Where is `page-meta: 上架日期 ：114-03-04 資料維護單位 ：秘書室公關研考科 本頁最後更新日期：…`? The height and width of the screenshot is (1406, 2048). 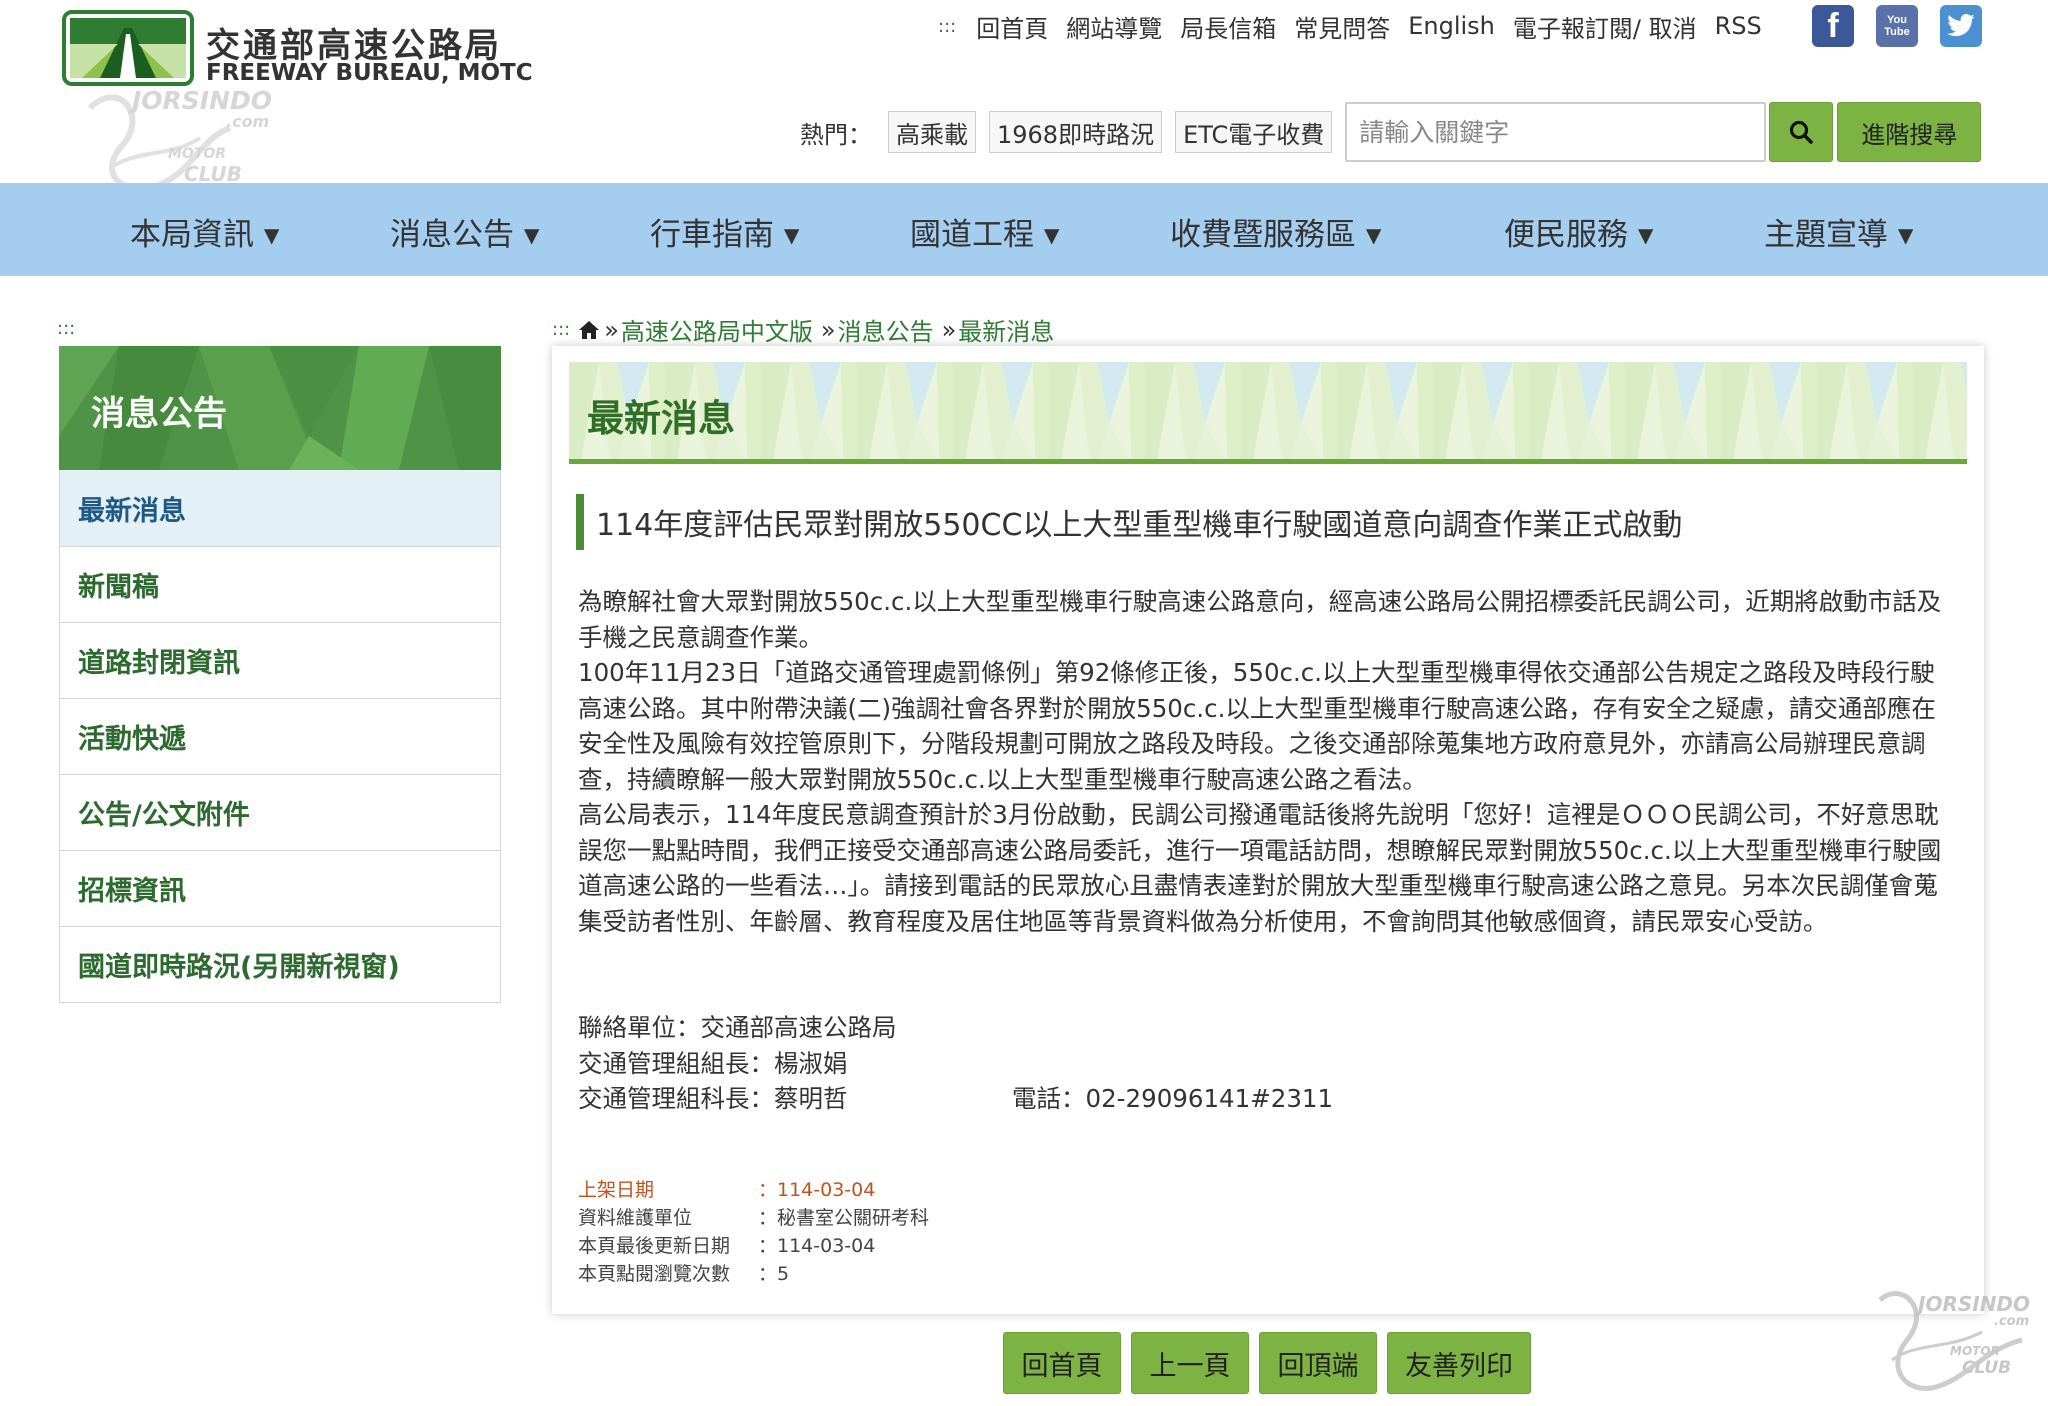
page-meta: 上架日期 ：114-03-04 資料維護單位 ：秘書室公關研考科 本頁最後更新日期：… is located at coordinates (753, 1232).